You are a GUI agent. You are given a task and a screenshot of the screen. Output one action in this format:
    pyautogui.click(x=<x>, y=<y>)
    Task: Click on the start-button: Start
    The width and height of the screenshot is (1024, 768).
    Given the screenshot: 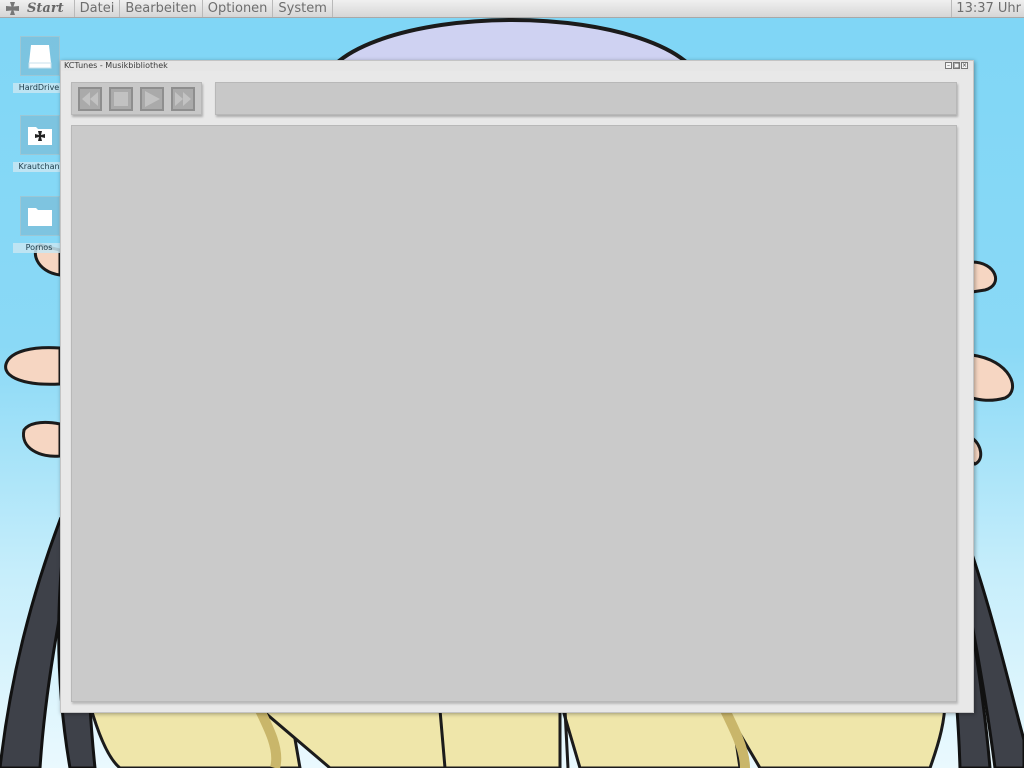 What is the action you would take?
    pyautogui.click(x=37, y=8)
    